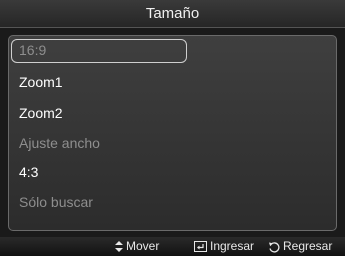  What do you see at coordinates (36, 113) in the screenshot?
I see `menu-item-zoom2: Zoom2` at bounding box center [36, 113].